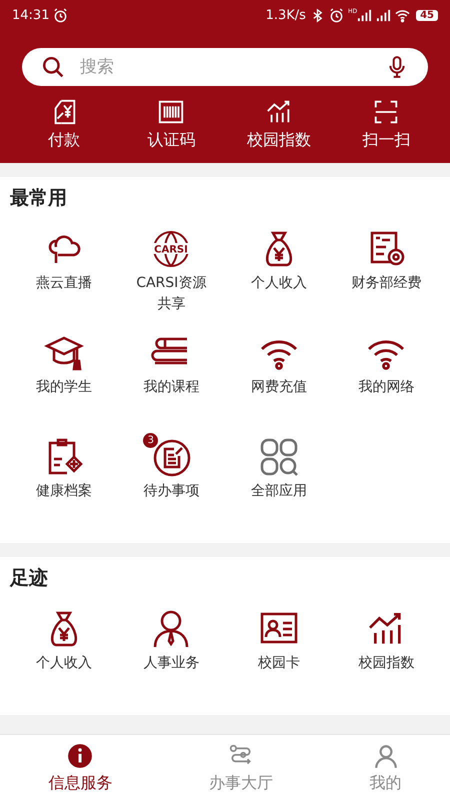  Describe the element at coordinates (171, 140) in the screenshot. I see `quick-action: 认证码` at that location.